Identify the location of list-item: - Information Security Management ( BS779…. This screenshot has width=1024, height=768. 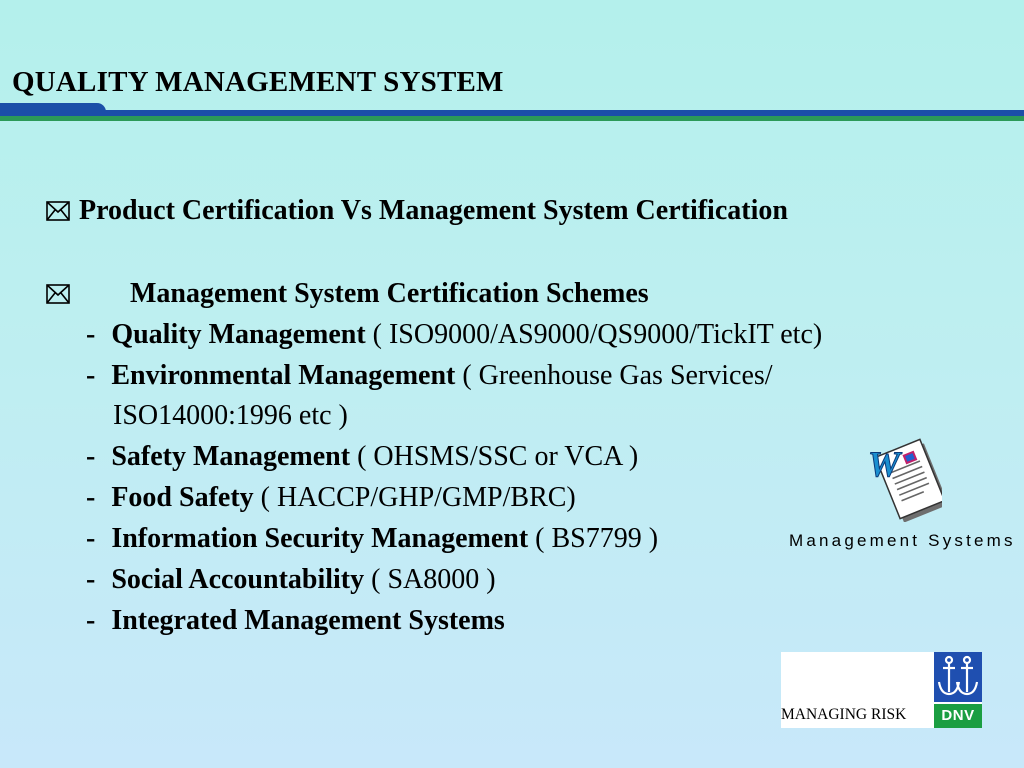
(372, 538).